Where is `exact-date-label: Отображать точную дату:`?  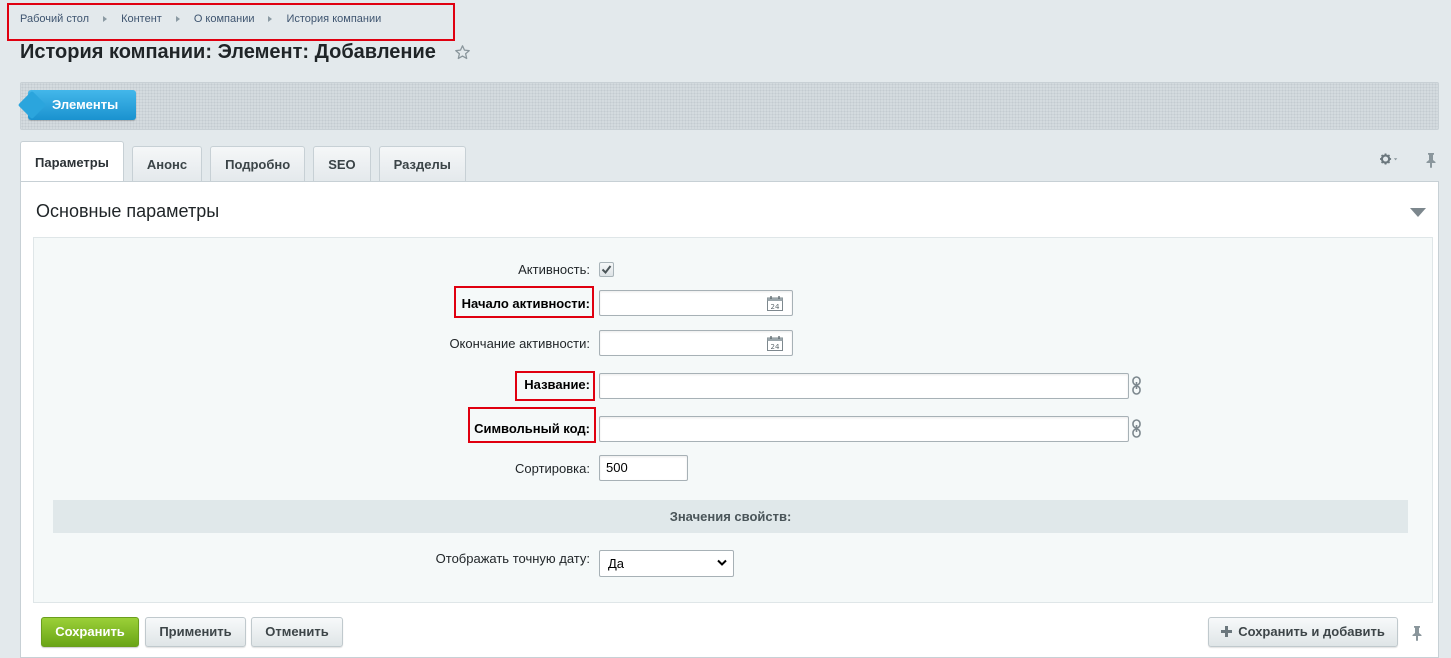
exact-date-label: Отображать точную дату: is located at coordinates (512, 558).